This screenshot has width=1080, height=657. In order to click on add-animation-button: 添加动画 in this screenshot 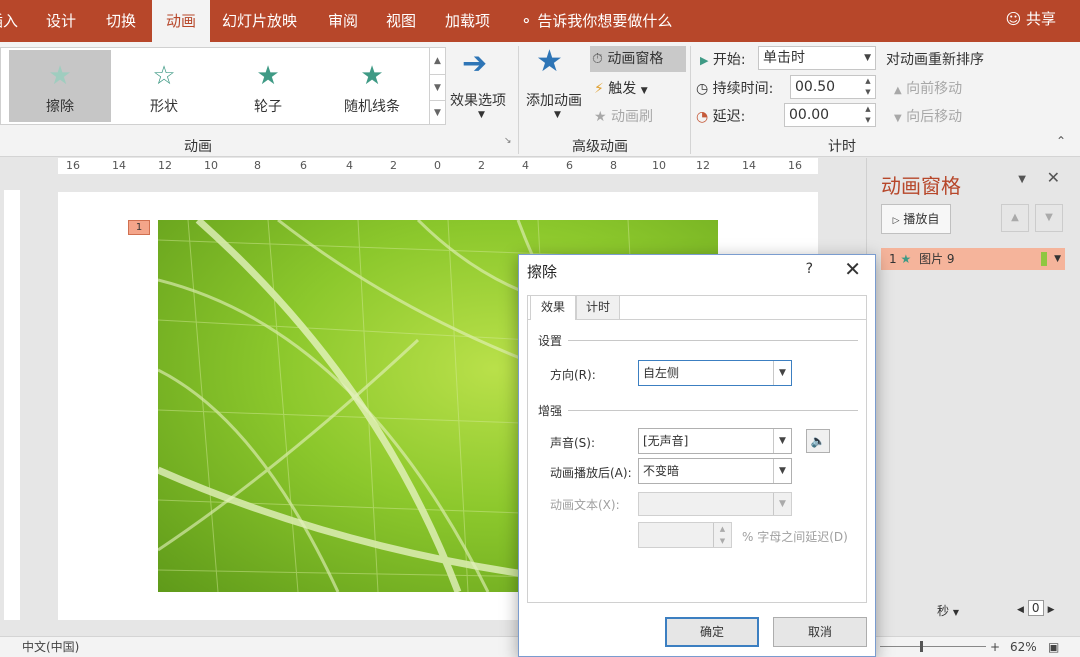, I will do `click(554, 100)`.